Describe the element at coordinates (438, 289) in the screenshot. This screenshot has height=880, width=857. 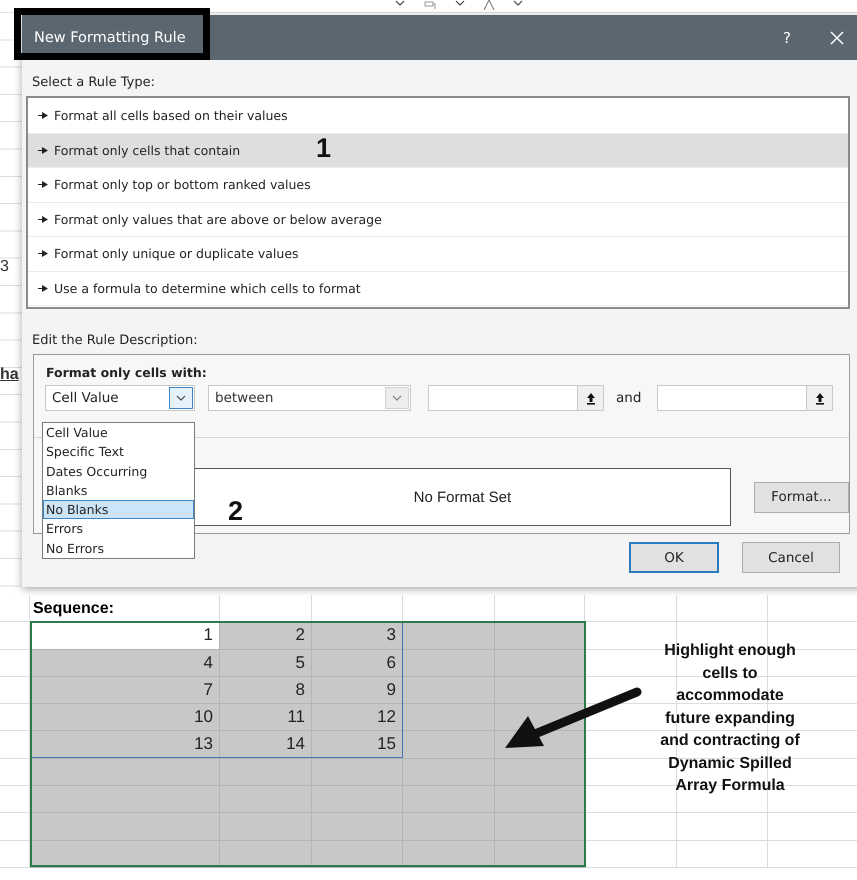
I see `rule-type-item: Use a formula to determine which cells to format` at that location.